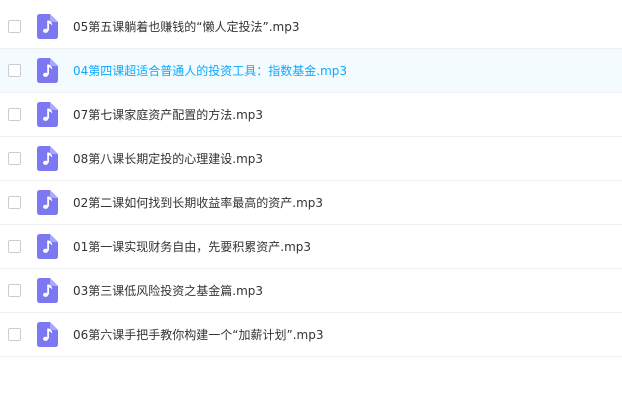 Image resolution: width=622 pixels, height=404 pixels. What do you see at coordinates (198, 203) in the screenshot?
I see `file-name: 02第二课如何找到长期收益率最高的资产.mp3` at bounding box center [198, 203].